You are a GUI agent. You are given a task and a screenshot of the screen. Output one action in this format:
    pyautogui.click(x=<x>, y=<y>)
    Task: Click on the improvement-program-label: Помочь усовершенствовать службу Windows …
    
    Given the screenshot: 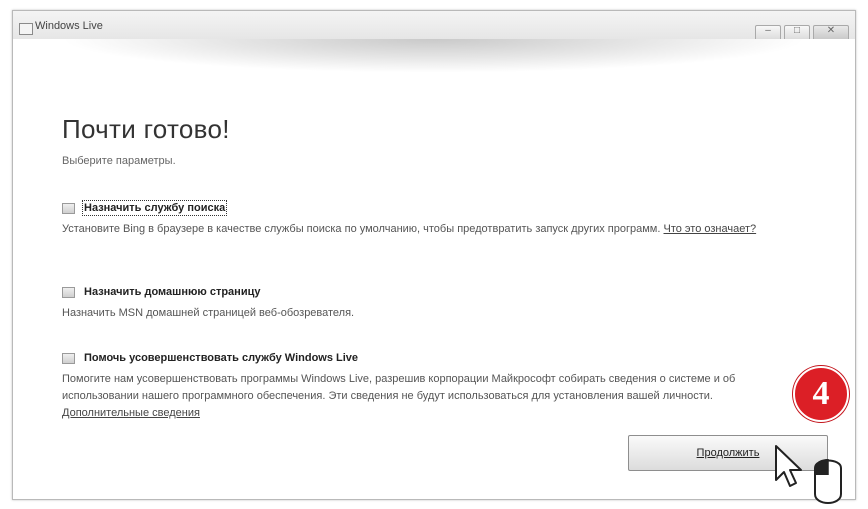 What is the action you would take?
    pyautogui.click(x=221, y=358)
    